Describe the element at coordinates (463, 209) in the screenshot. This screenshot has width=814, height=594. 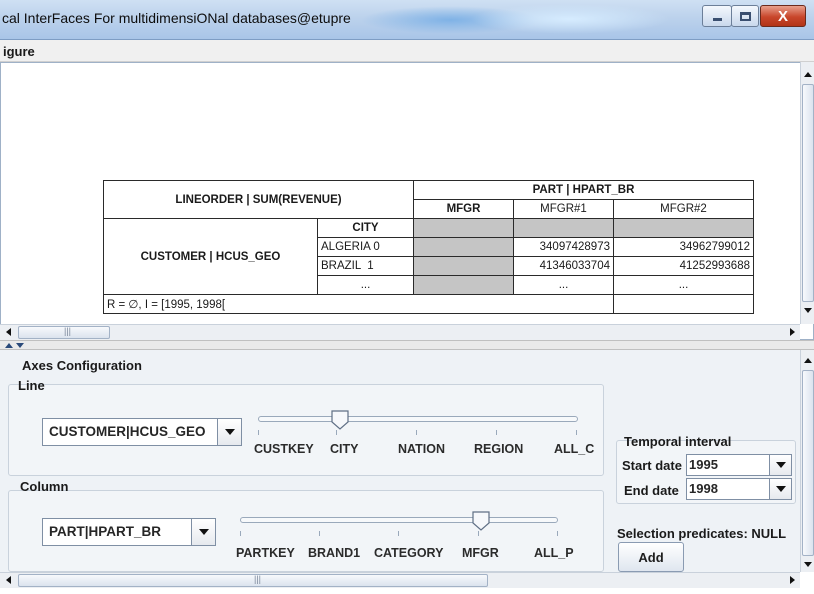
I see `column-level-header: MFGR` at that location.